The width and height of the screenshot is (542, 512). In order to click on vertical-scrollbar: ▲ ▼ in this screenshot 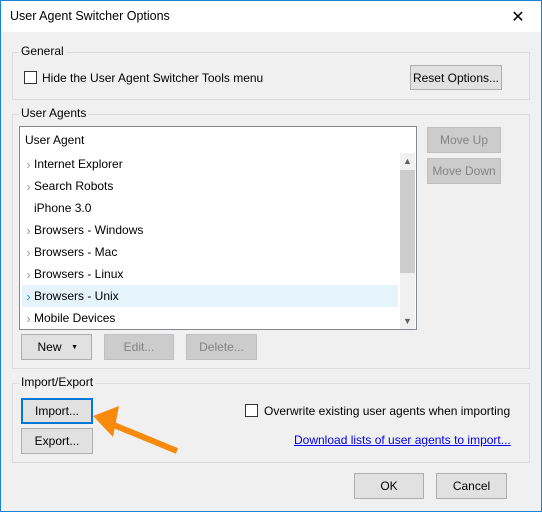, I will do `click(407, 241)`.